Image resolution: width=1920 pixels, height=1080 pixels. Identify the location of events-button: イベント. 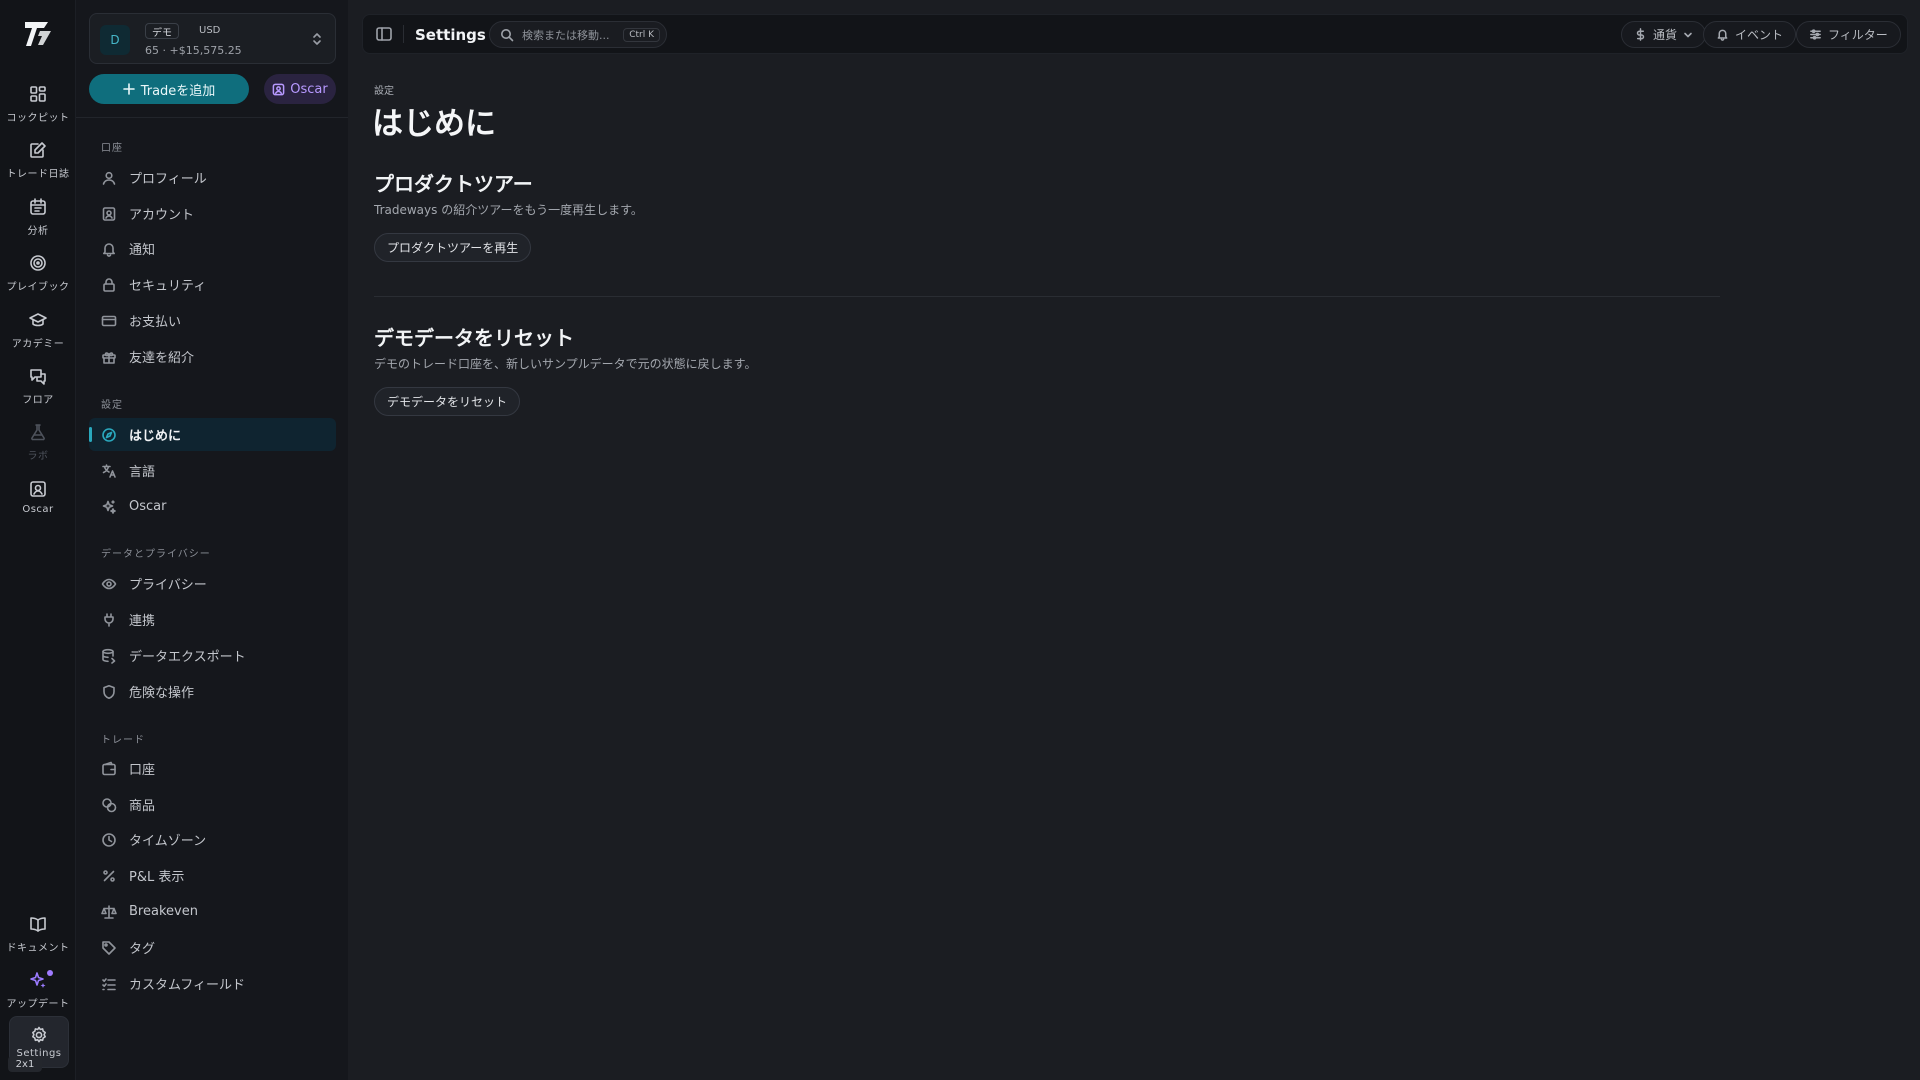
(1750, 34).